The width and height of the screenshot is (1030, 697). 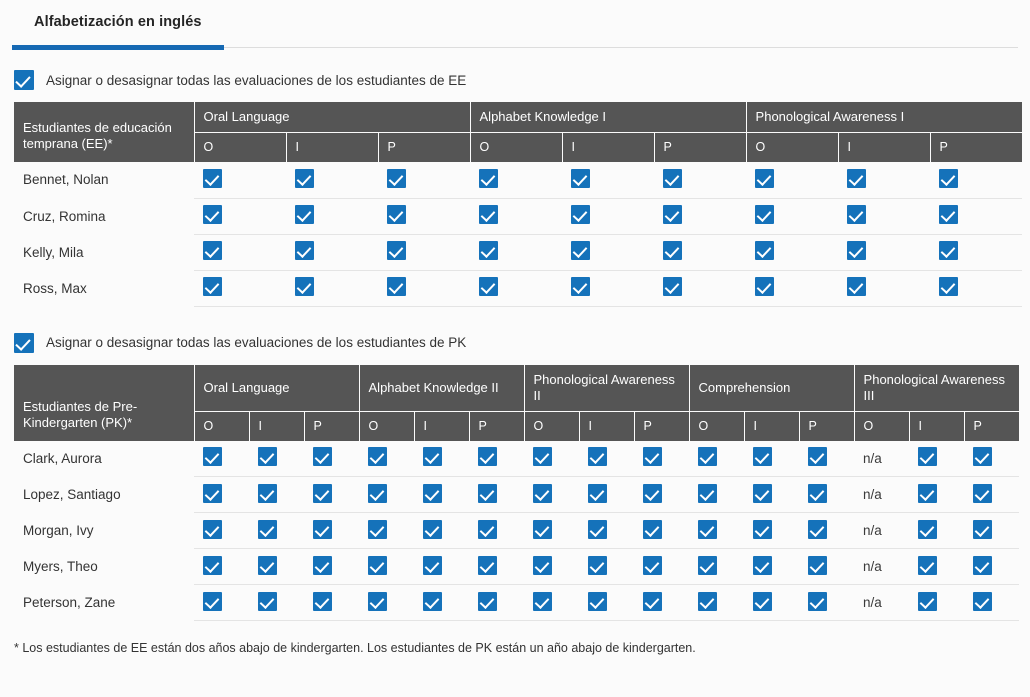 What do you see at coordinates (118, 25) in the screenshot?
I see `tab-english-literacy: Alfabetización en inglés` at bounding box center [118, 25].